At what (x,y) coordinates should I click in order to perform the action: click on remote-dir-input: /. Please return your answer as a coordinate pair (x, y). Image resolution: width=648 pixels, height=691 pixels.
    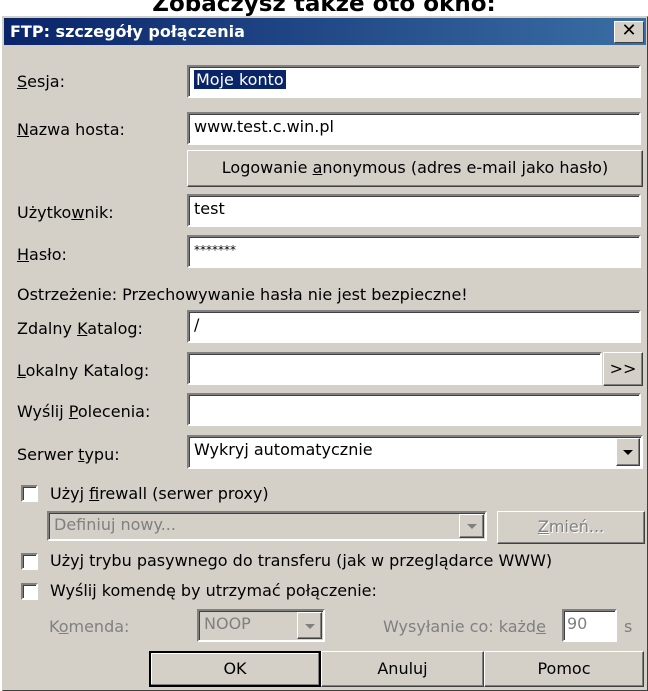
    Looking at the image, I should click on (414, 326).